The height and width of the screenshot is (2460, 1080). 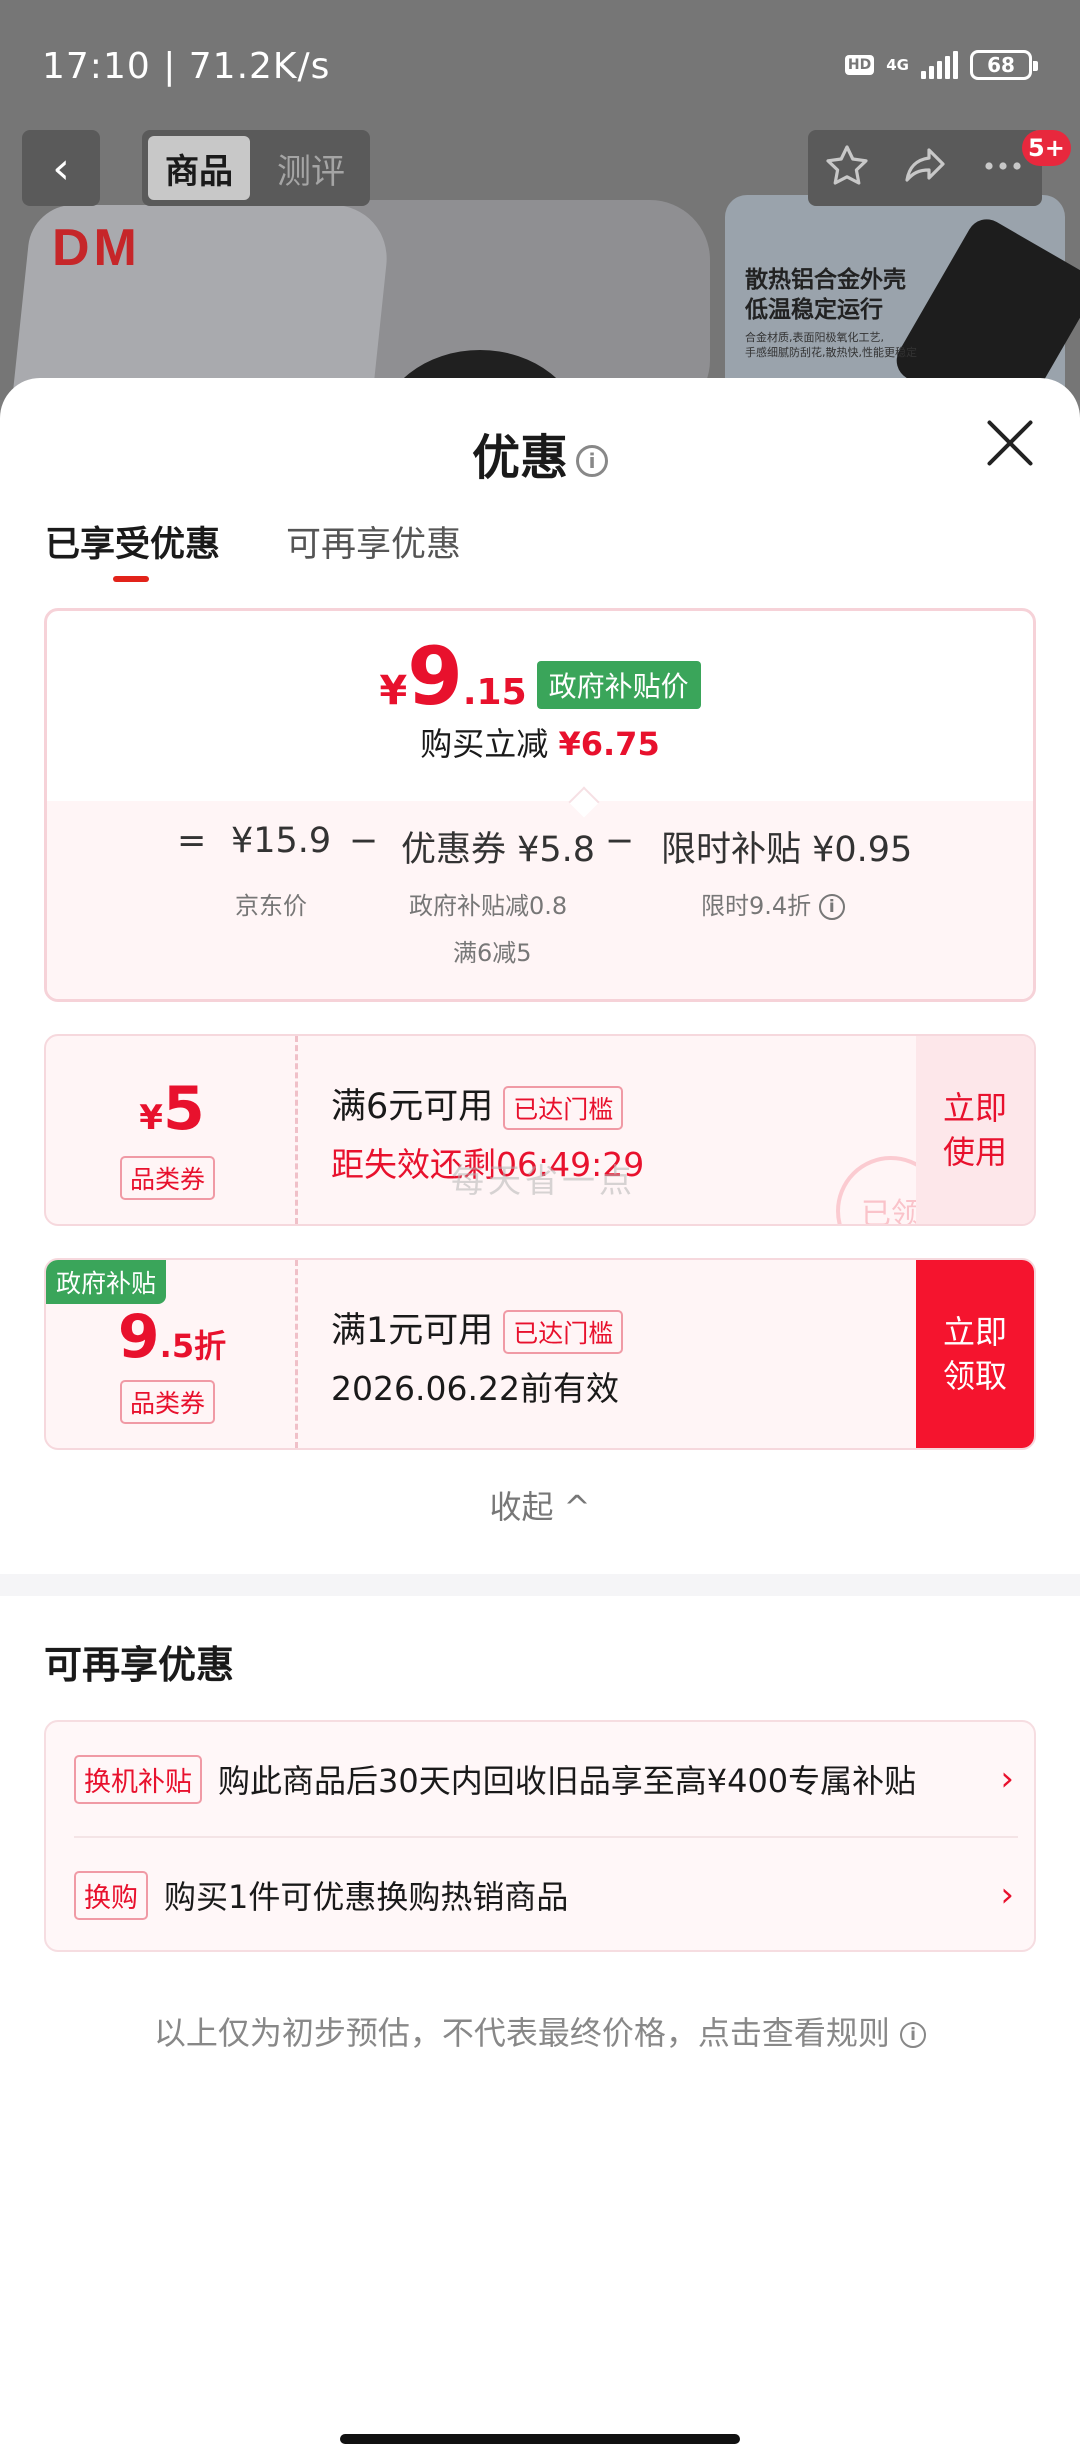 I want to click on status-bar: 17:10 | 71.2K/s HD 4G 68, so click(x=540, y=65).